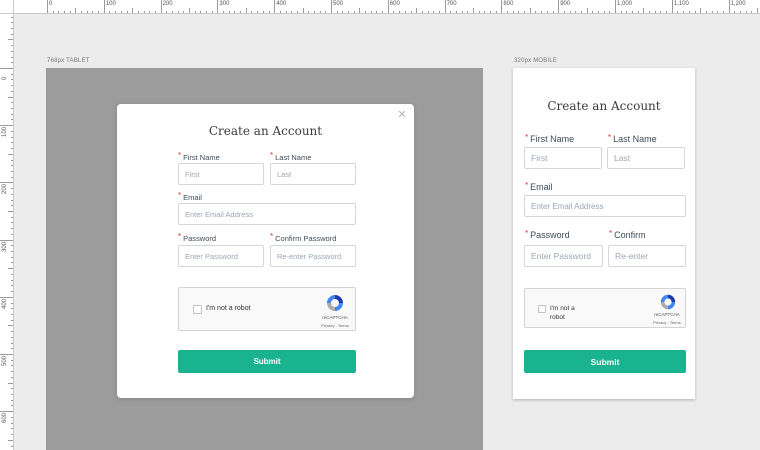 The image size is (760, 450). I want to click on mobile-recaptcha-label: I'm not a robot, so click(562, 313).